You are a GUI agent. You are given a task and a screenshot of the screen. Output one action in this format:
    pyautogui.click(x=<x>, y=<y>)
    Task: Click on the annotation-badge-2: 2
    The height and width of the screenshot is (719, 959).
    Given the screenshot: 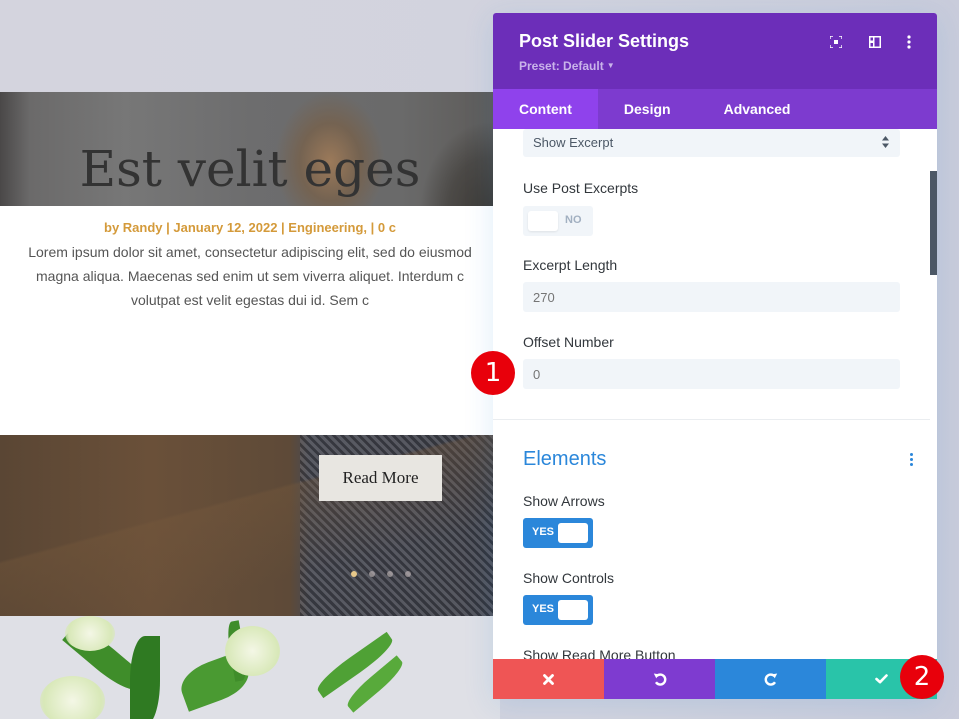 What is the action you would take?
    pyautogui.click(x=922, y=677)
    